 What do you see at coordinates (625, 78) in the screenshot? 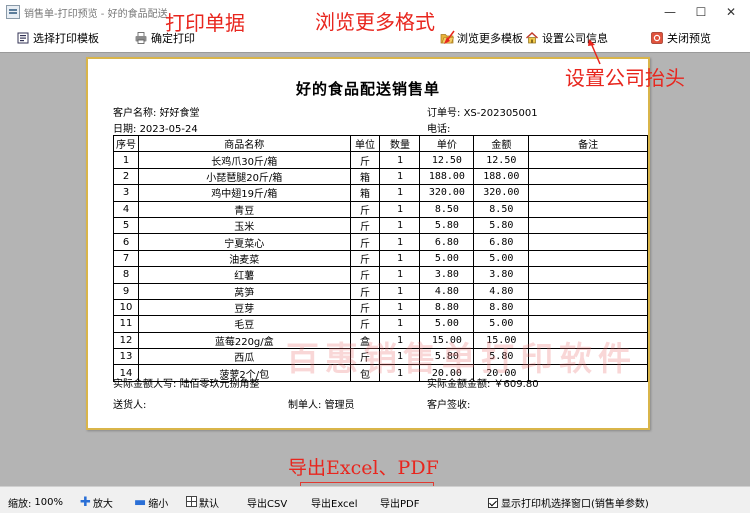
I see `annotation-company-header: 设置公司抬头` at bounding box center [625, 78].